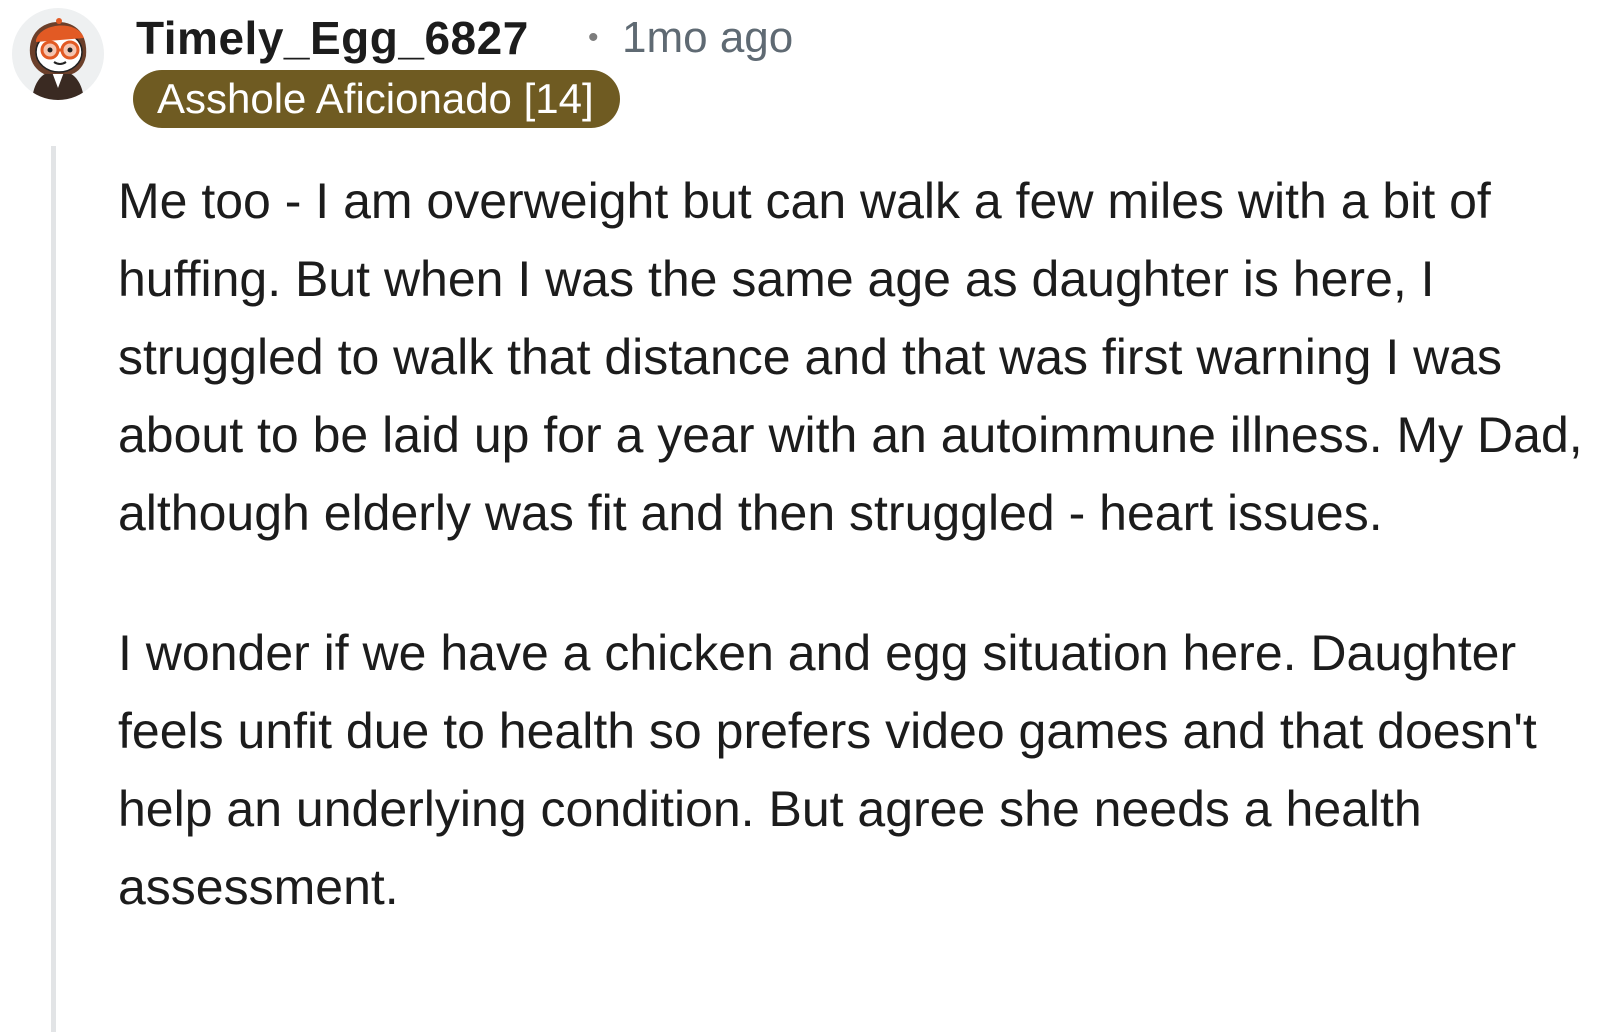 This screenshot has width=1616, height=1032. Describe the element at coordinates (332, 38) in the screenshot. I see `username-link: Timely_Egg_6827` at that location.